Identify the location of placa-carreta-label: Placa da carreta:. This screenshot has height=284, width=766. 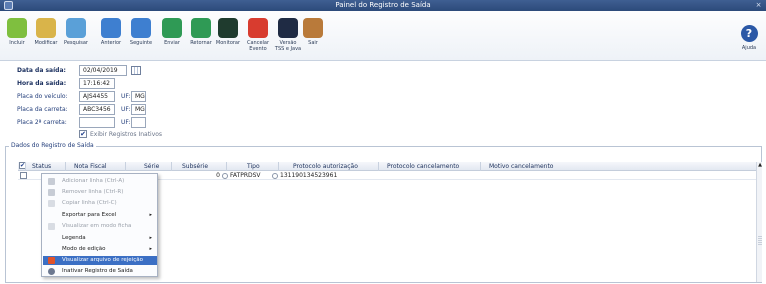
(42, 109).